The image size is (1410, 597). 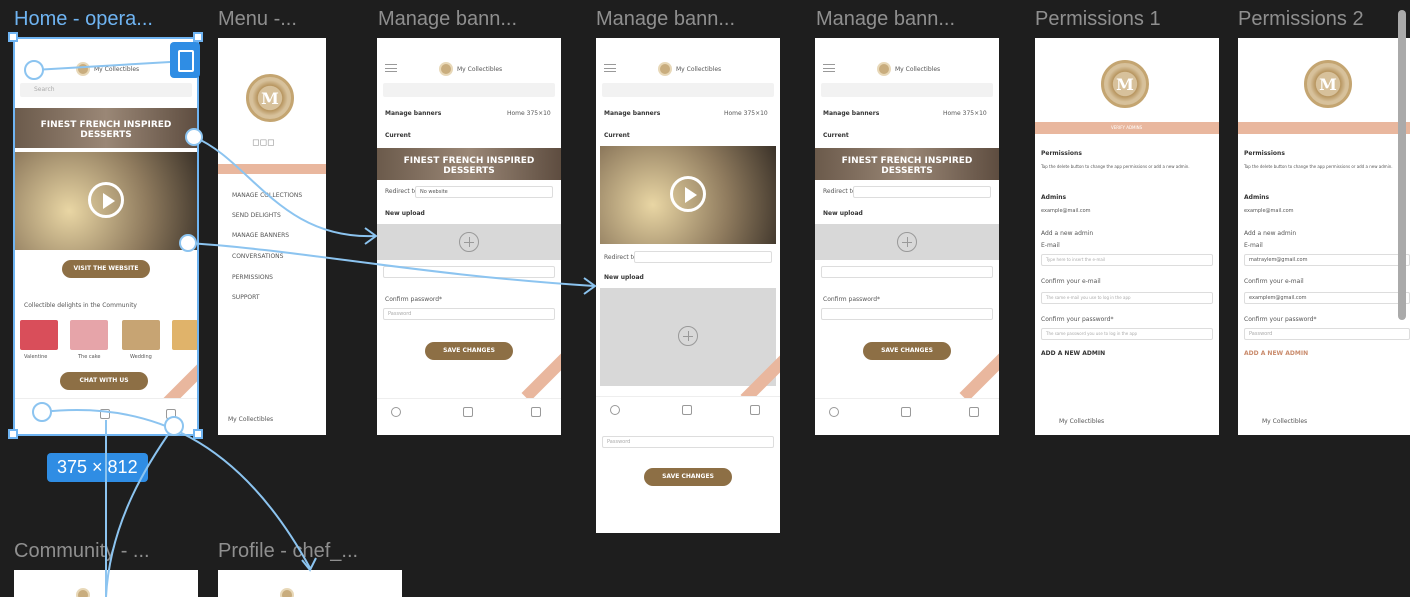 What do you see at coordinates (309, 564) in the screenshot?
I see `connection-arrowhead` at bounding box center [309, 564].